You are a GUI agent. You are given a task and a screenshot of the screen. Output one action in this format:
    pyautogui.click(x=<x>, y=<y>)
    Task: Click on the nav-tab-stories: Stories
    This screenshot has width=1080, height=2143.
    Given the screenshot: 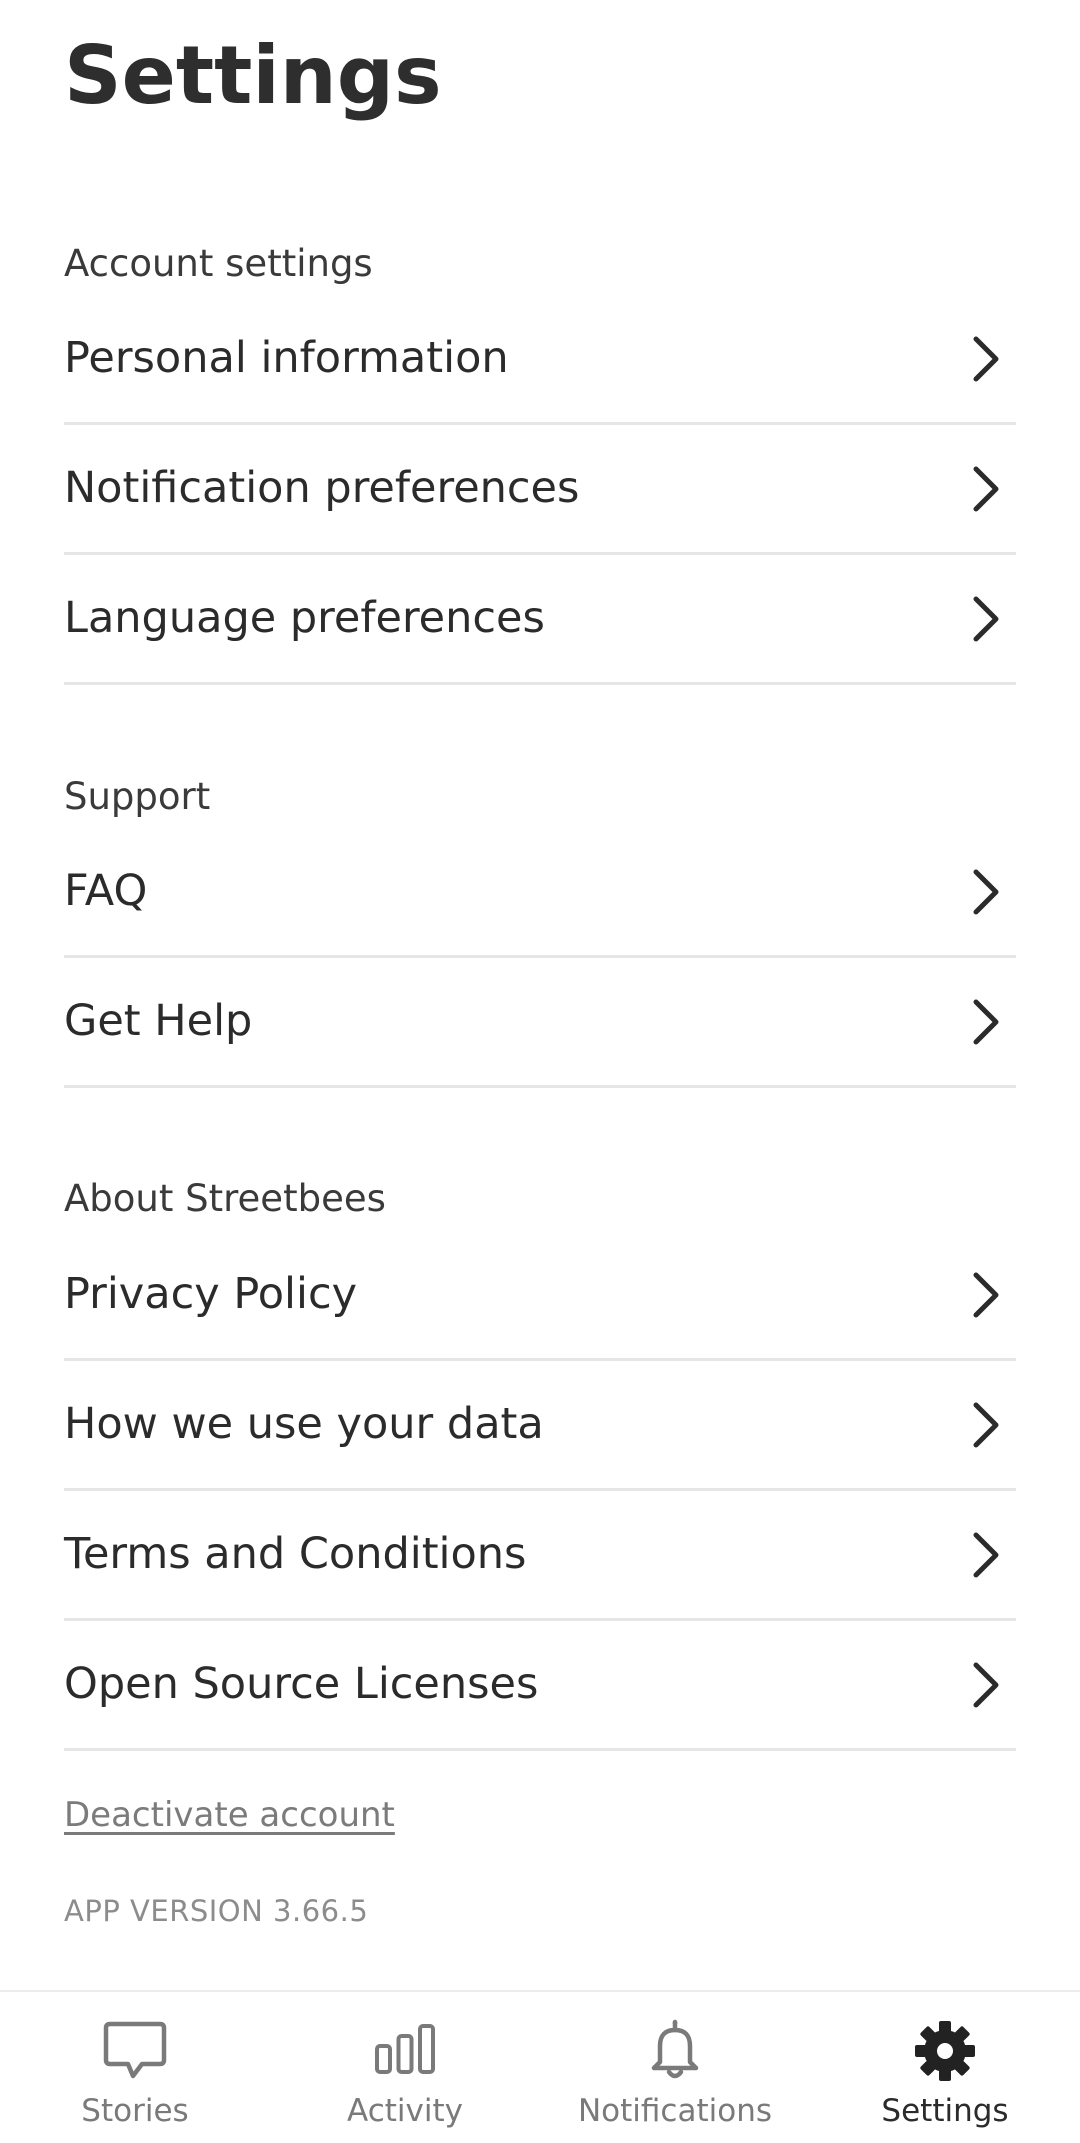 What is the action you would take?
    pyautogui.click(x=135, y=2067)
    